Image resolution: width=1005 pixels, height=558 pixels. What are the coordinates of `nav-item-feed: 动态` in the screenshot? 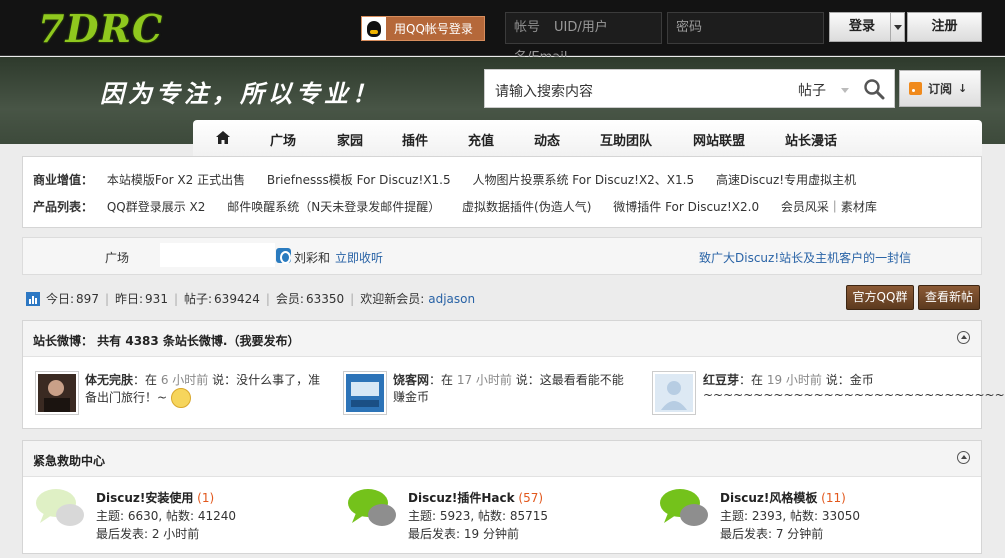 It's located at (547, 139).